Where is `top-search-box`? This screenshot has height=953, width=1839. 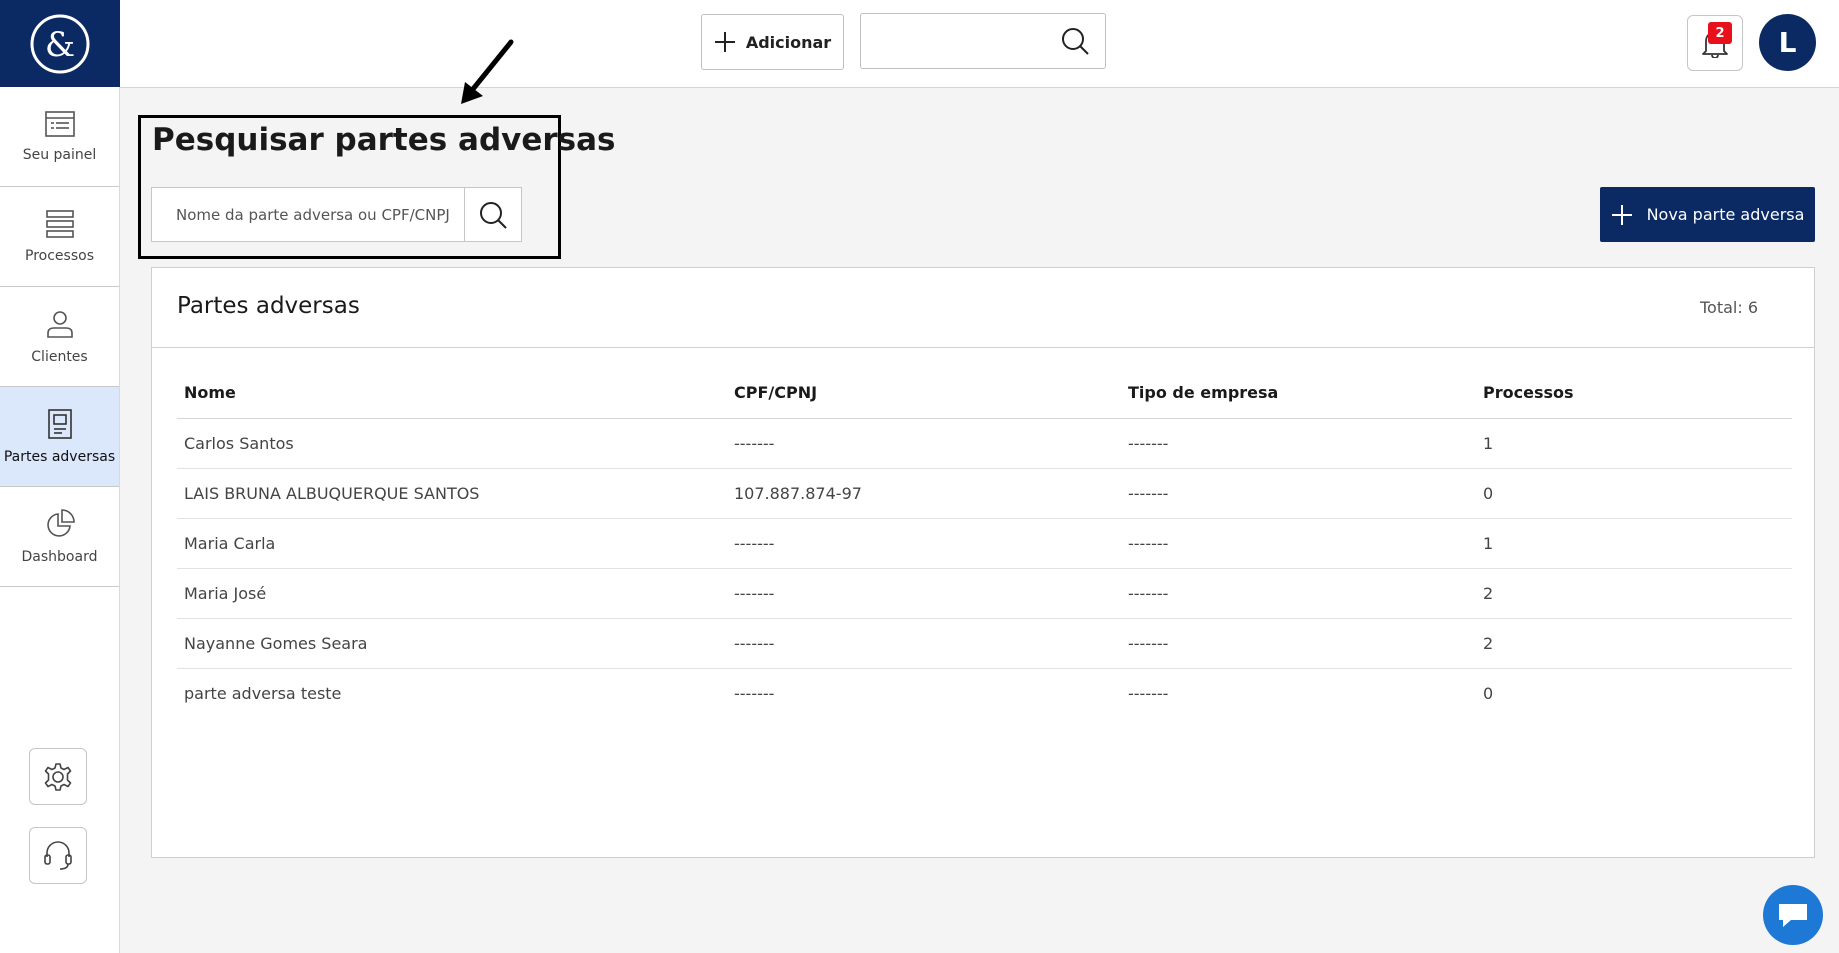 top-search-box is located at coordinates (983, 41).